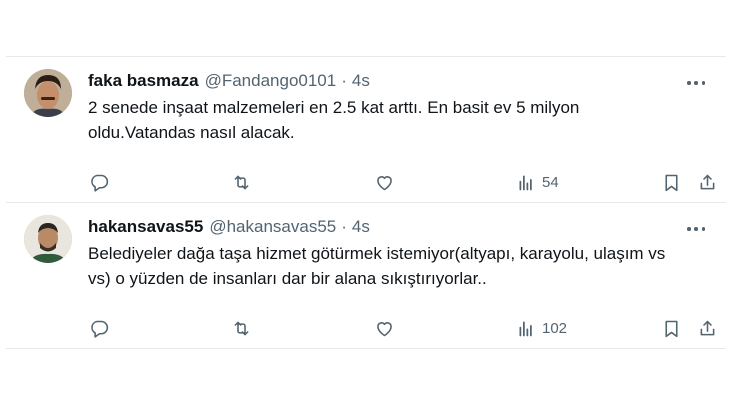 This screenshot has width=730, height=420. What do you see at coordinates (401, 182) in the screenshot?
I see `tweet-actions: 54` at bounding box center [401, 182].